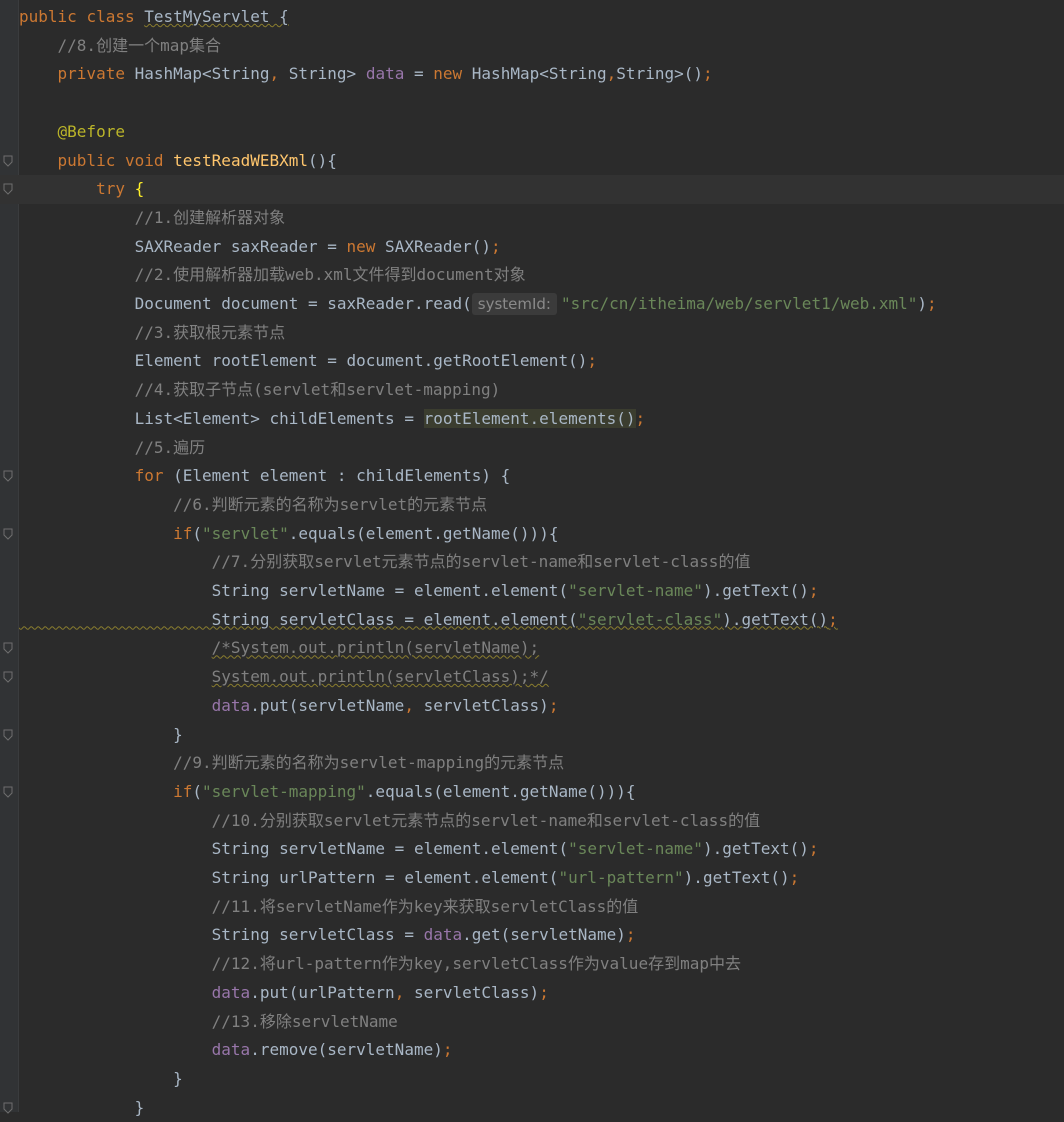 The image size is (1064, 1122). I want to click on code-line: data.remove(servletName);, so click(532, 1050).